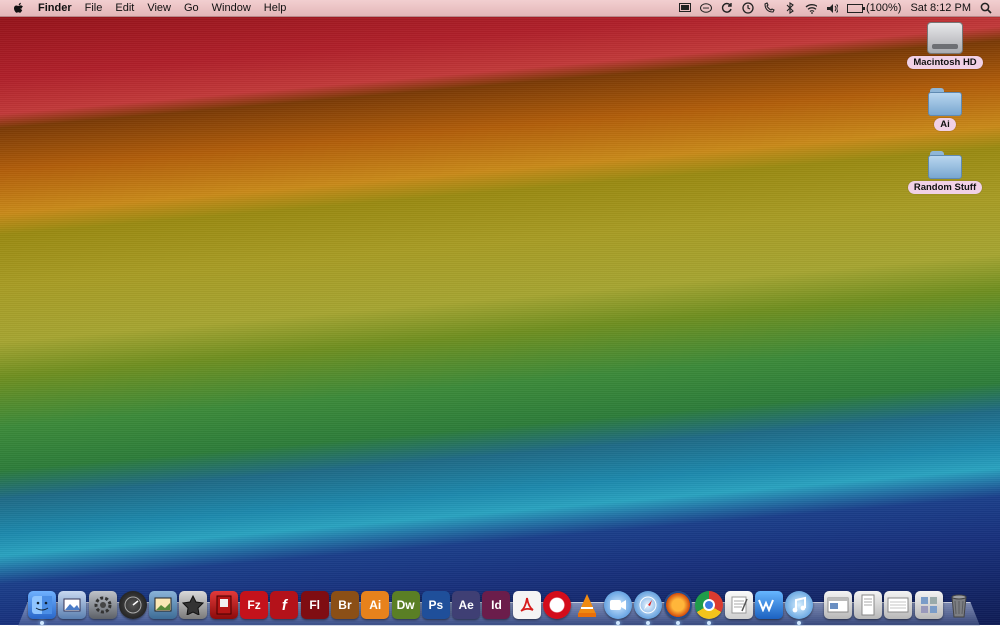 Image resolution: width=1000 pixels, height=626 pixels. Describe the element at coordinates (132, 605) in the screenshot. I see `dock-dashboard-icon` at that location.